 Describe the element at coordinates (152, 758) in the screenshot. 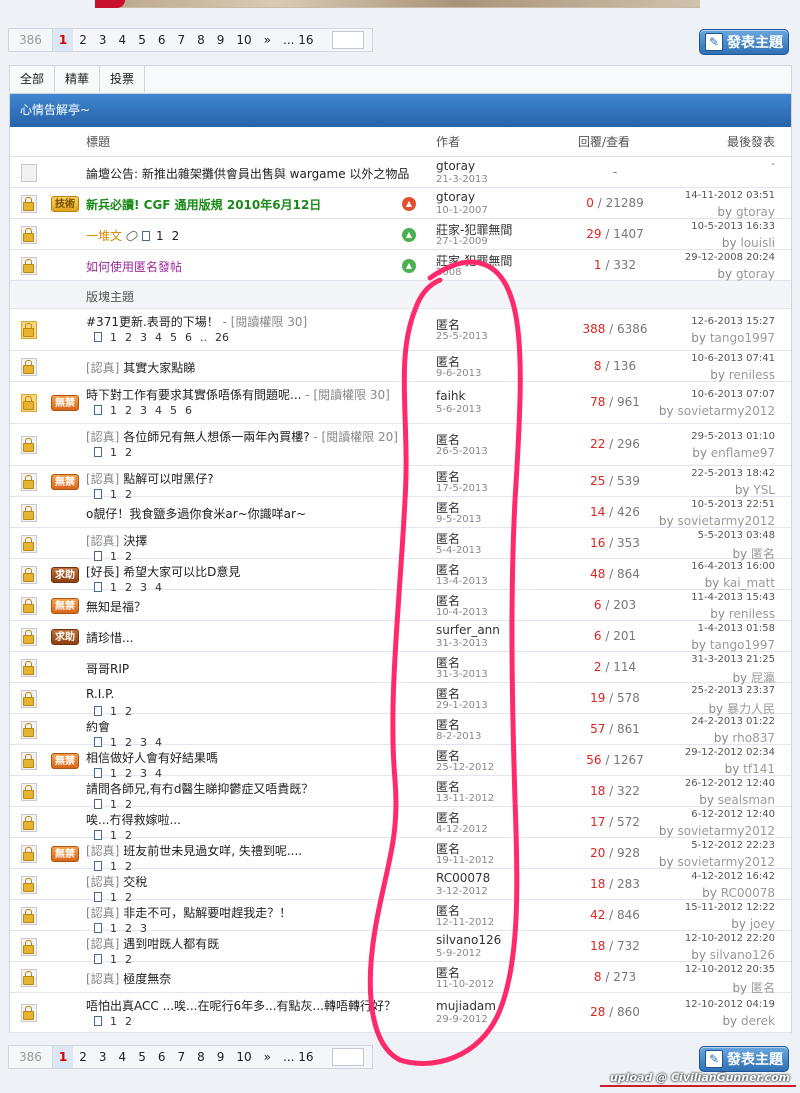

I see `thread-title-link: 相信做好人會有好結果嗎` at that location.